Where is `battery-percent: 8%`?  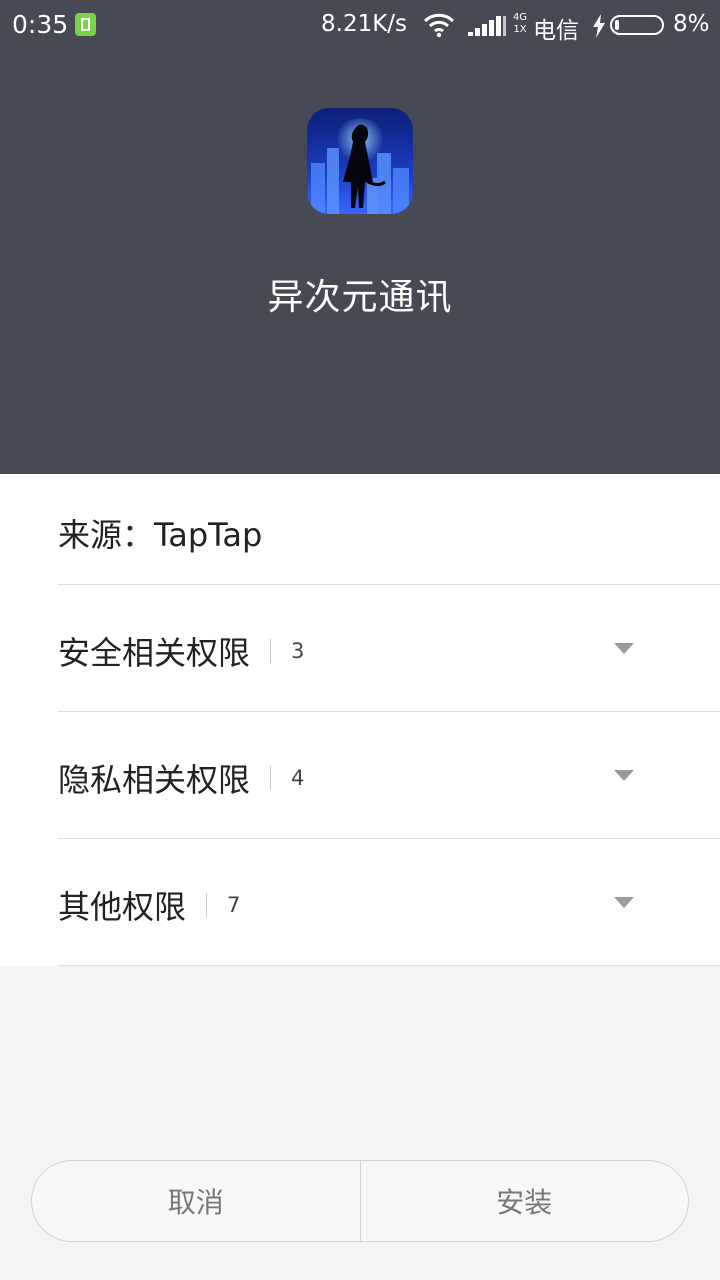
battery-percent: 8% is located at coordinates (691, 24).